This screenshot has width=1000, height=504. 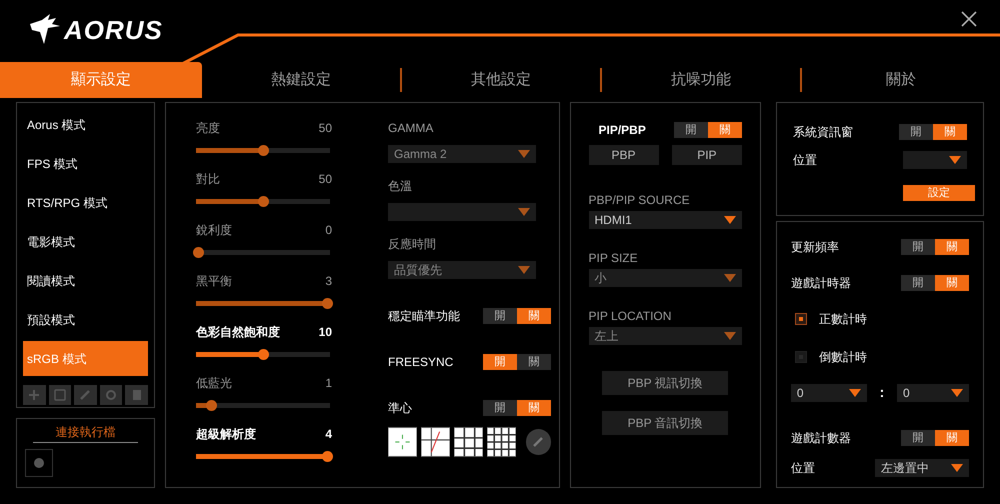 What do you see at coordinates (208, 128) in the screenshot?
I see `slider-label: 亮度` at bounding box center [208, 128].